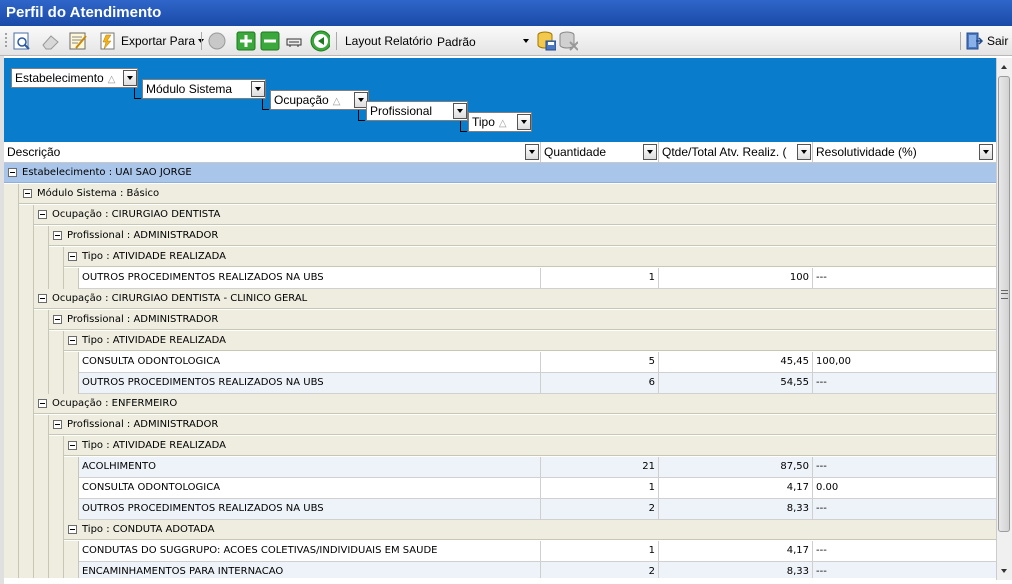 Image resolution: width=1012 pixels, height=584 pixels. What do you see at coordinates (463, 126) in the screenshot?
I see `group-connector` at bounding box center [463, 126].